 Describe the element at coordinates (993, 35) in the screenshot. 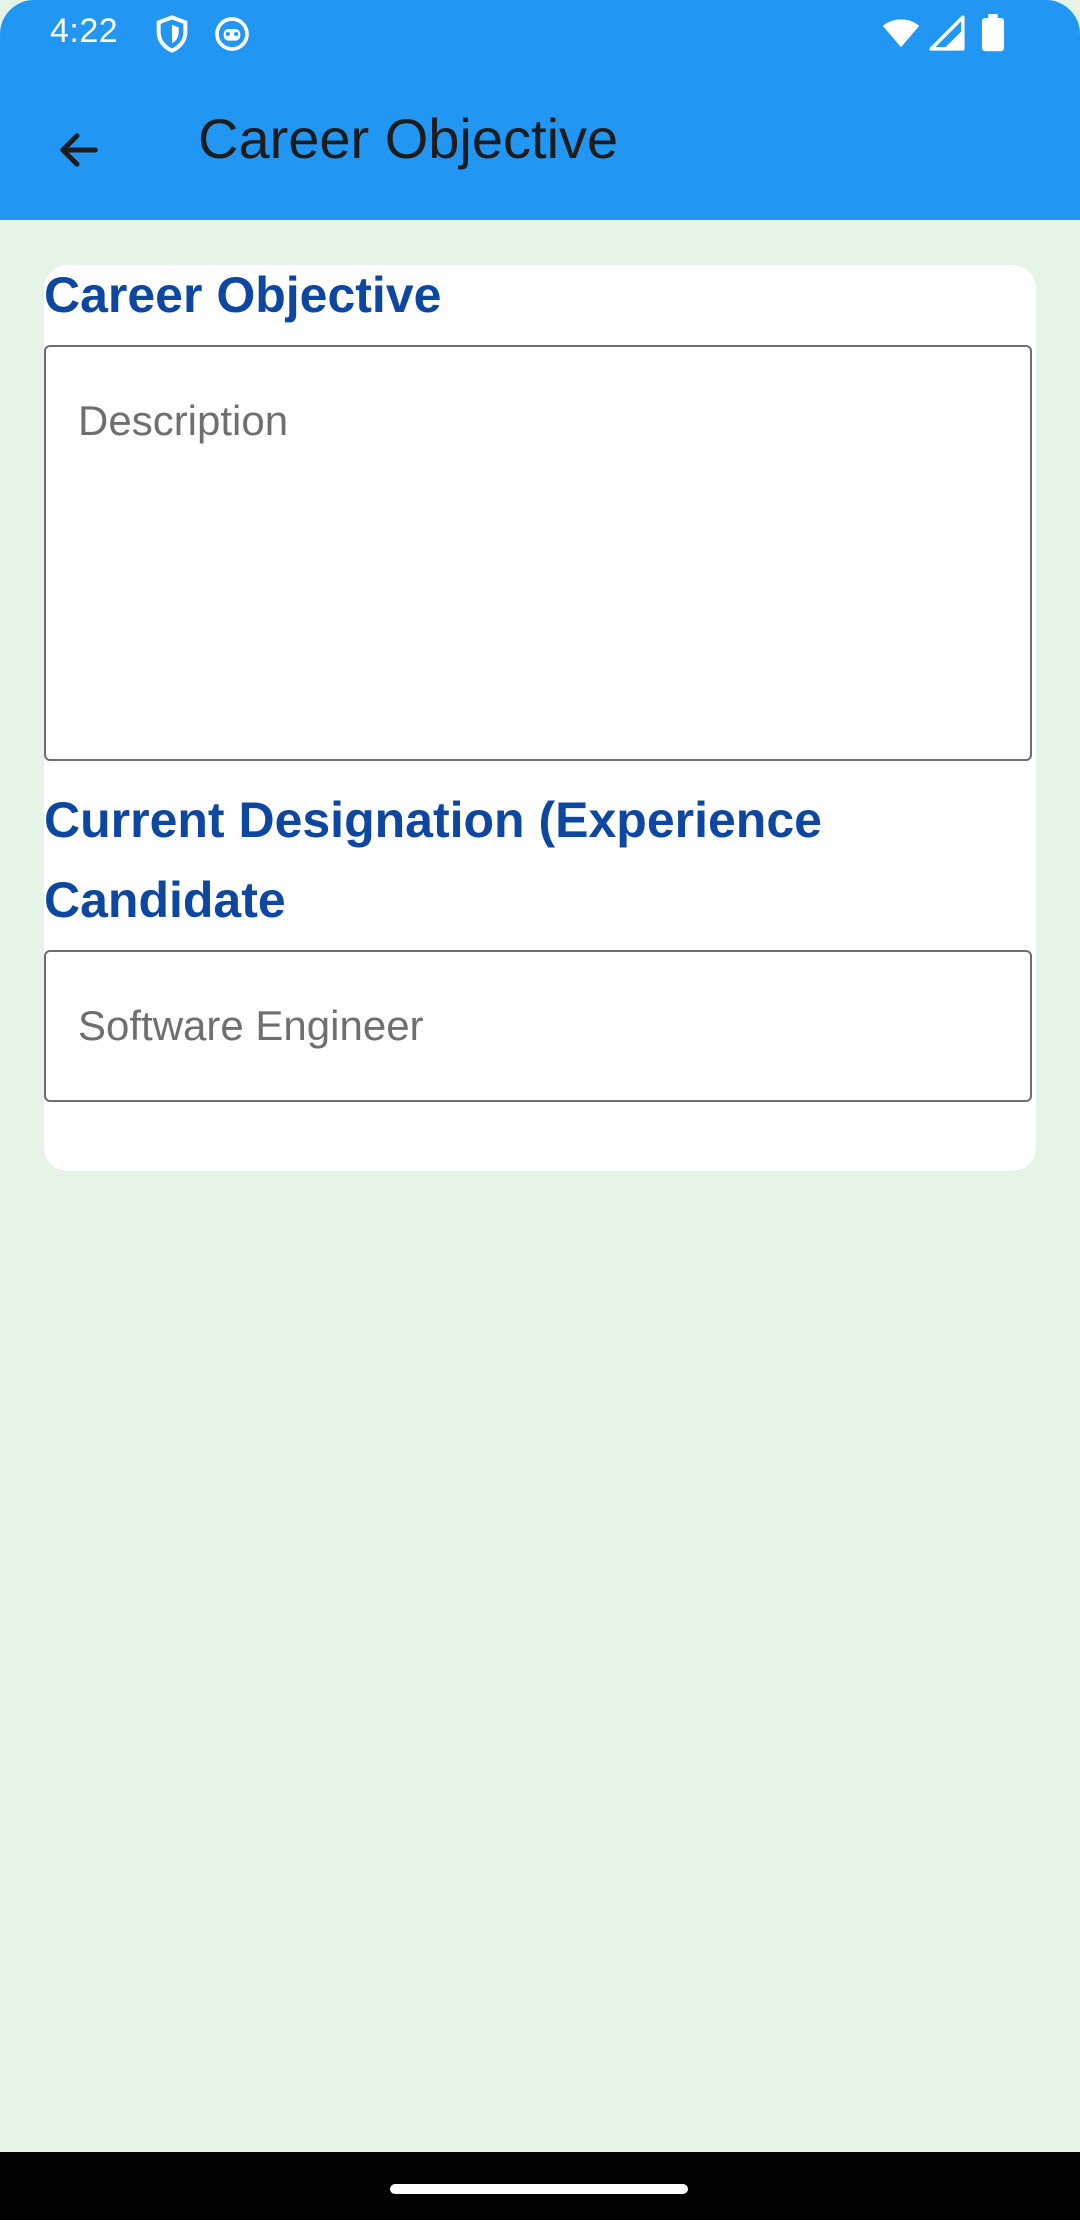

I see `battery-icon` at that location.